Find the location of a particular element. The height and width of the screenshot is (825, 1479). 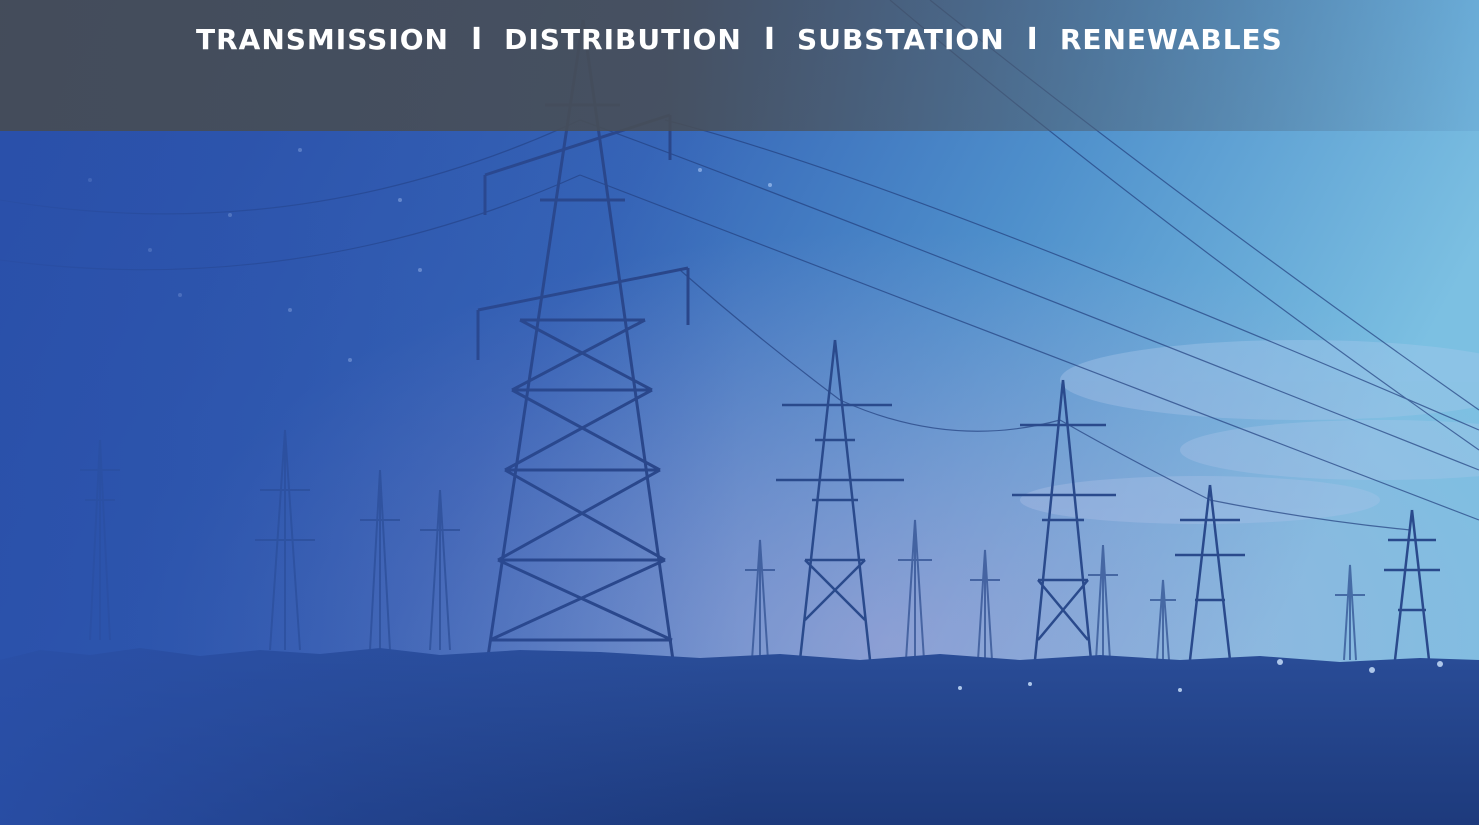

nav-link-substation: SUBSTATION is located at coordinates (901, 40).